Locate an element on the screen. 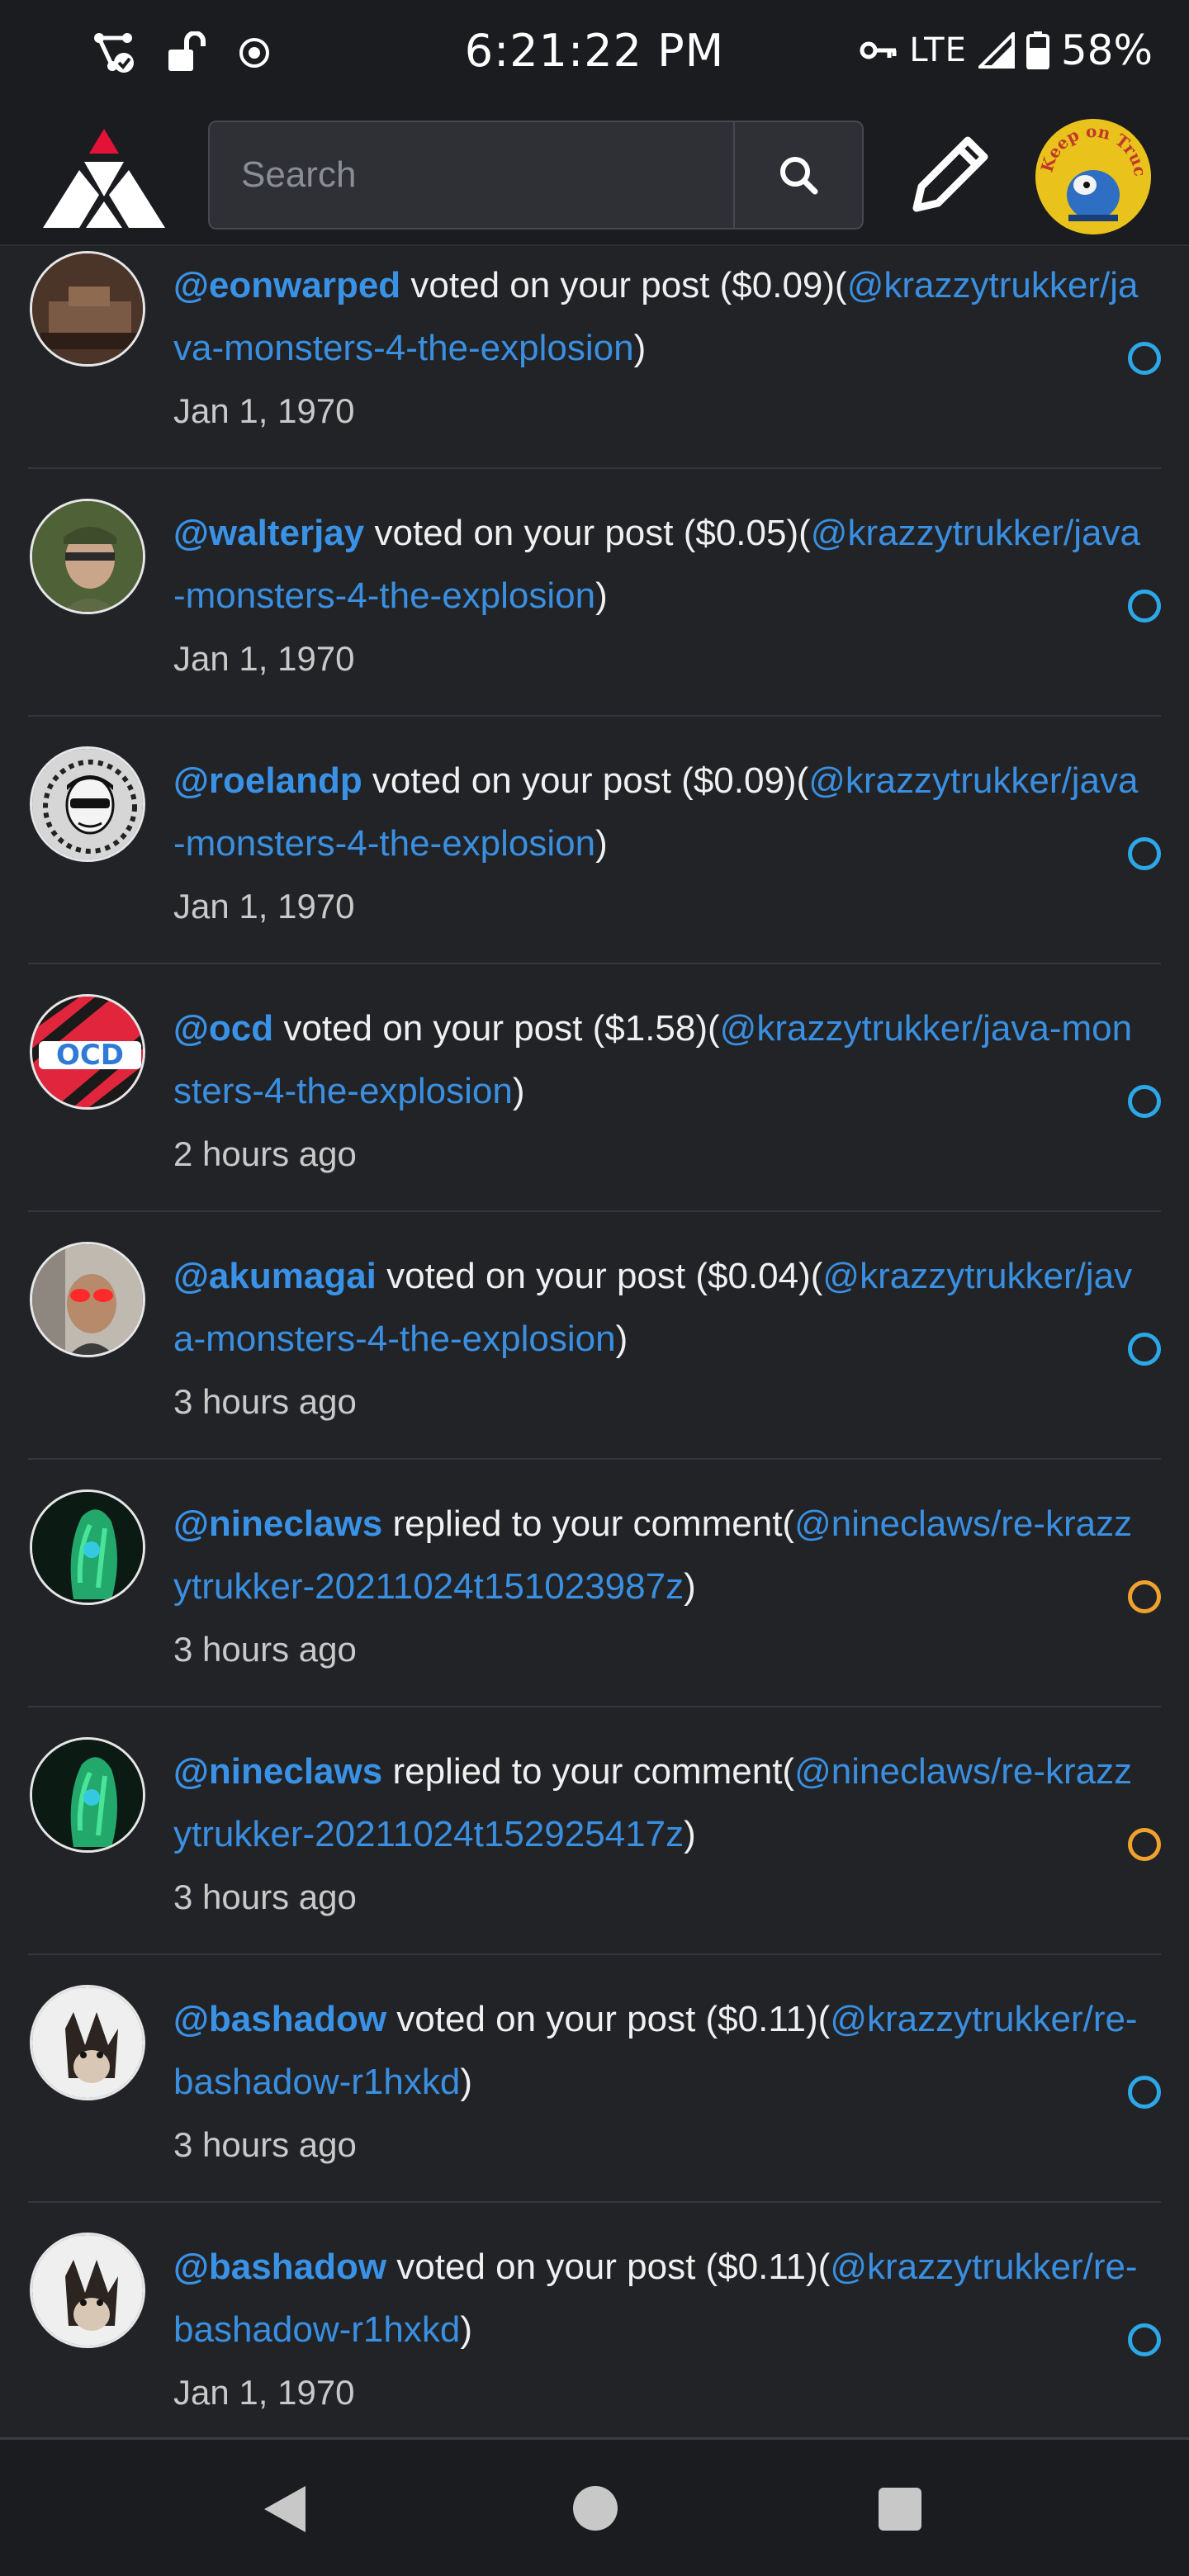 This screenshot has height=2576, width=1189. search-button is located at coordinates (797, 175).